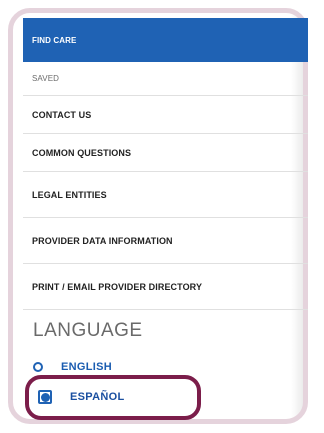 The width and height of the screenshot is (324, 433). What do you see at coordinates (113, 397) in the screenshot?
I see `highlight-annotation` at bounding box center [113, 397].